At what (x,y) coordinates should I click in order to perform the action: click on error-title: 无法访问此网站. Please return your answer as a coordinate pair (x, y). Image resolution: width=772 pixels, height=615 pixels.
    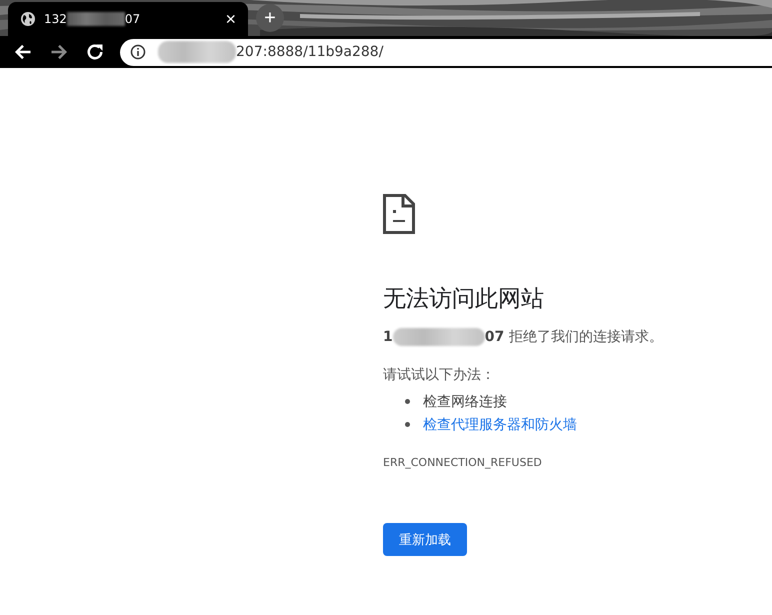
    Looking at the image, I should click on (463, 299).